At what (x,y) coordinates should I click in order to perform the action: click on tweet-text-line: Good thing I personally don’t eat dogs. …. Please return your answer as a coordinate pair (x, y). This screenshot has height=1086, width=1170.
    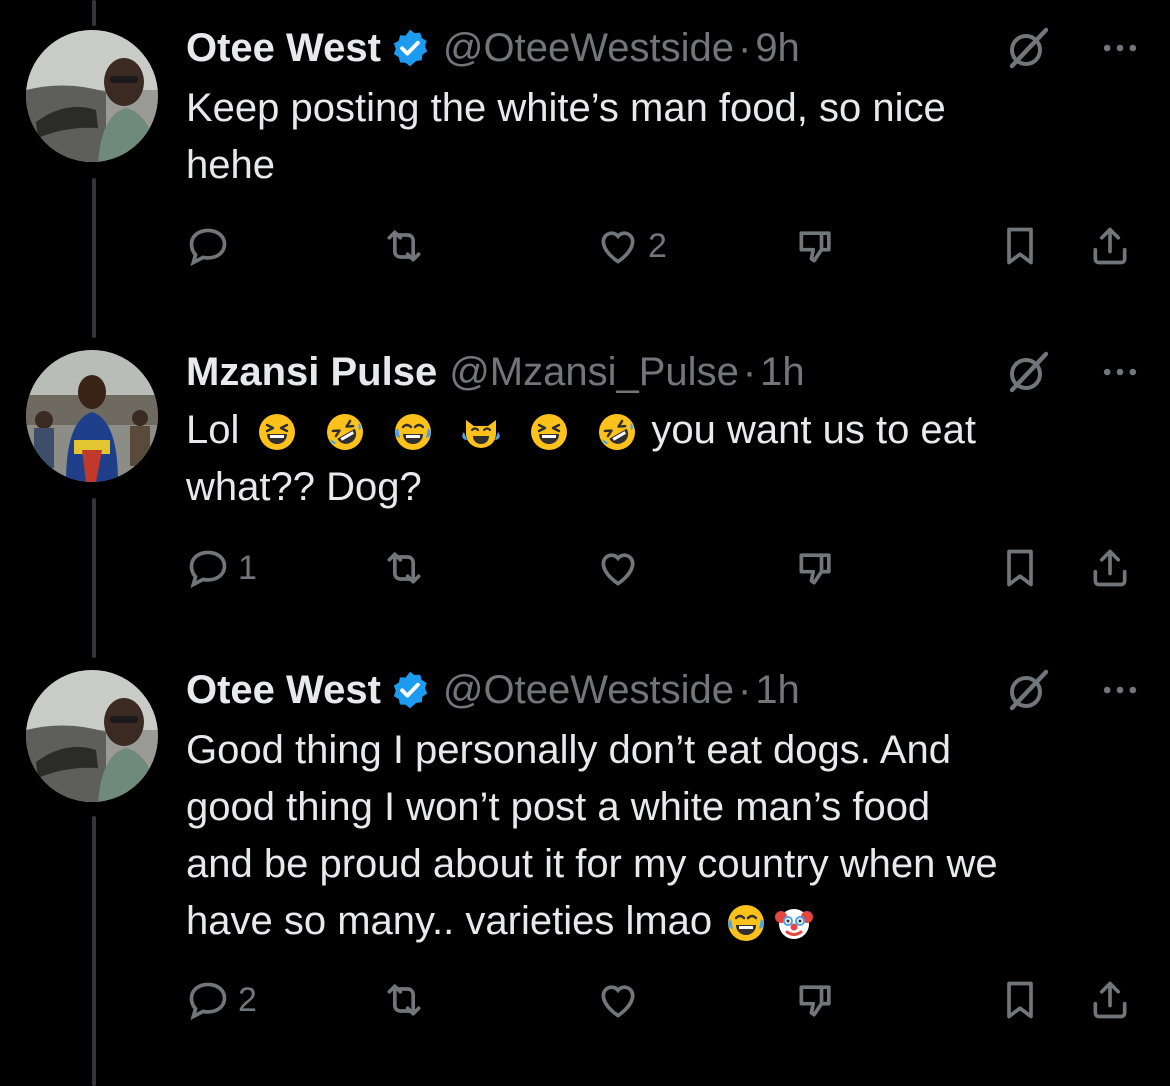
    Looking at the image, I should click on (568, 750).